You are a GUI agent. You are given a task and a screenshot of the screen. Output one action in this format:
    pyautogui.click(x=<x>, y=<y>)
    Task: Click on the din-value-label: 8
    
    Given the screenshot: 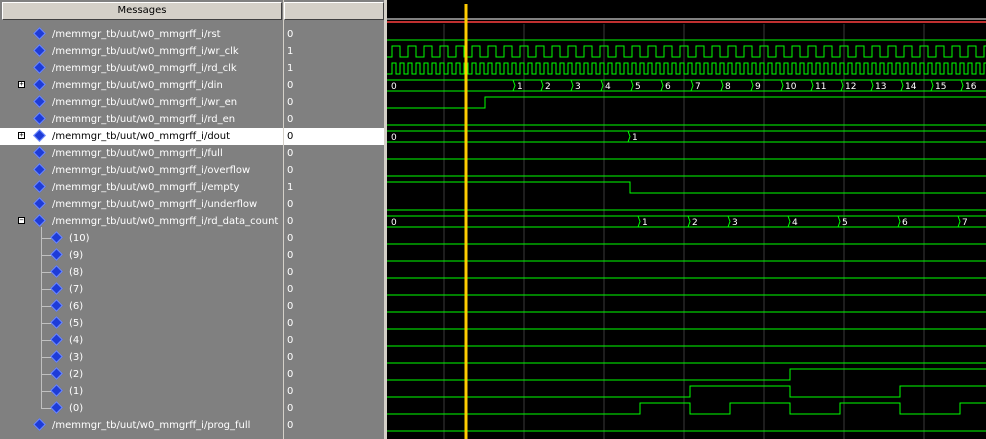 What is the action you would take?
    pyautogui.click(x=728, y=87)
    